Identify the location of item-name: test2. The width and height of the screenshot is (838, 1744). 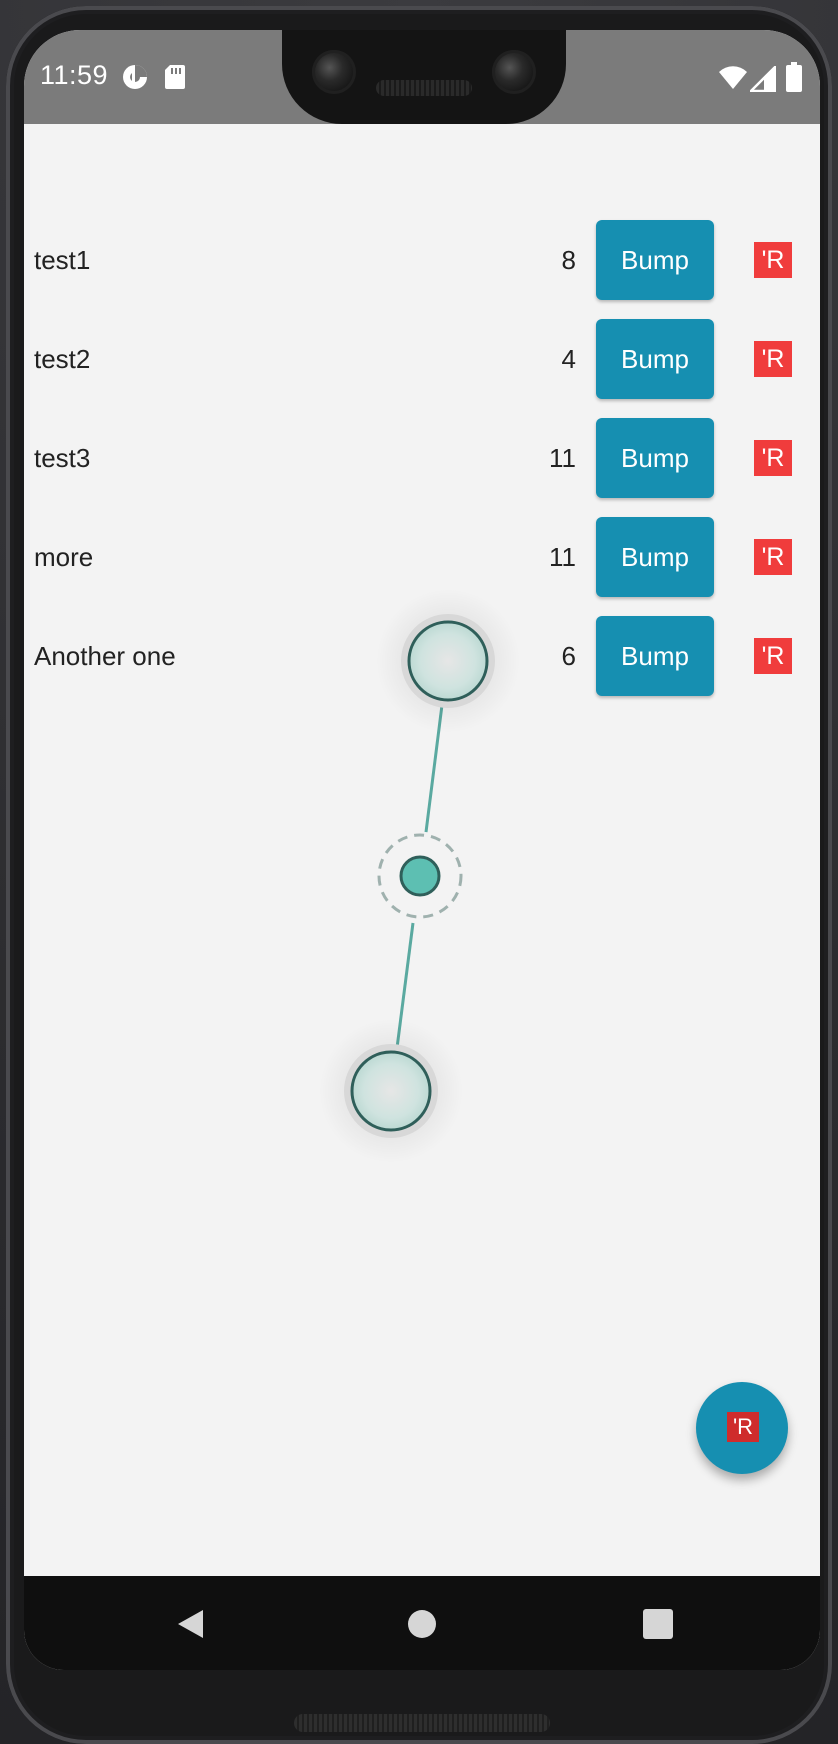
(62, 359).